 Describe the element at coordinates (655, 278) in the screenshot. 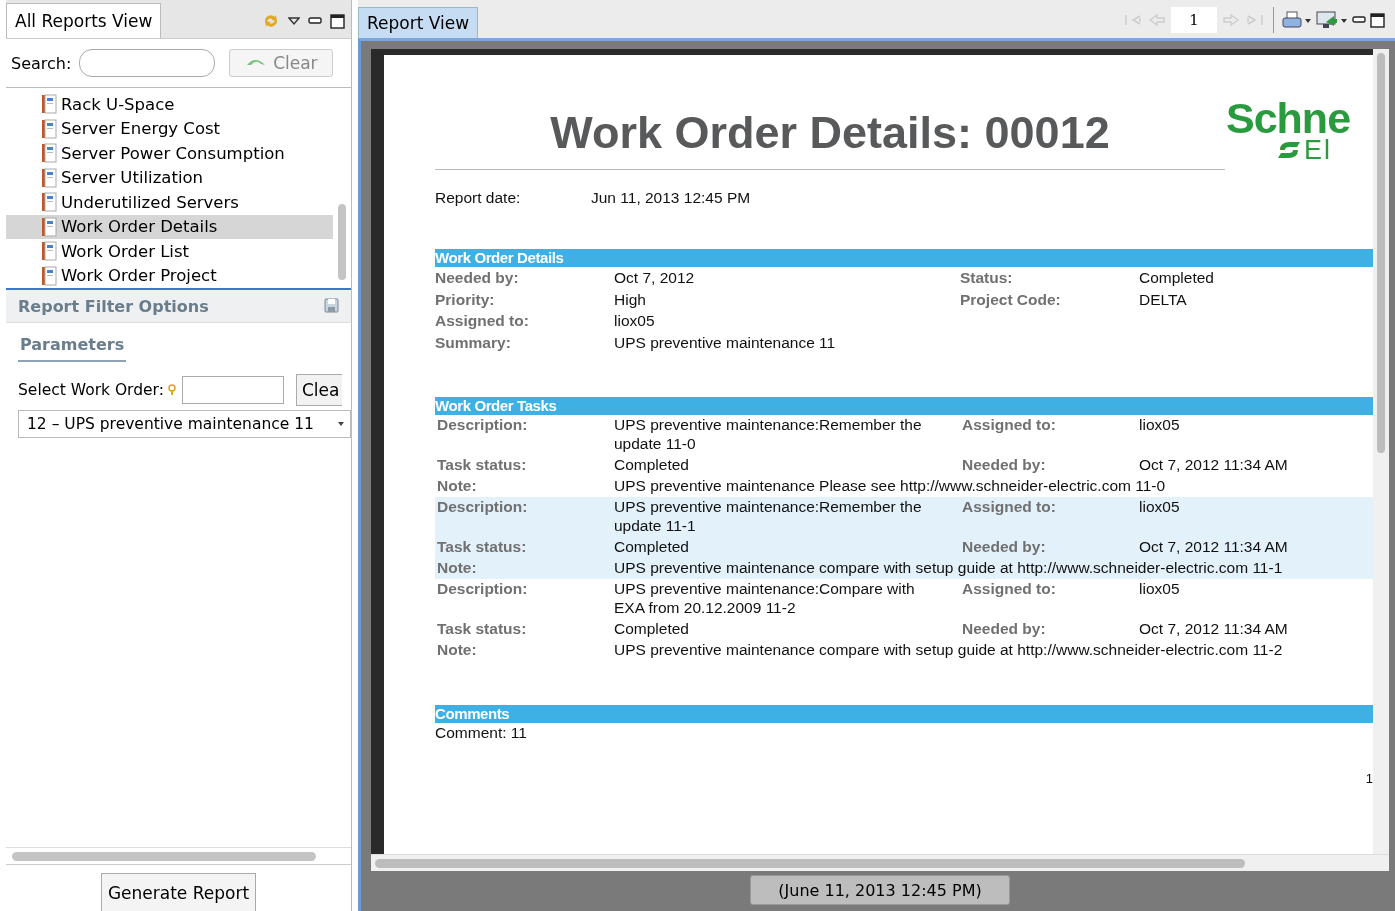

I see `field-value: Oct 7, 2012` at that location.